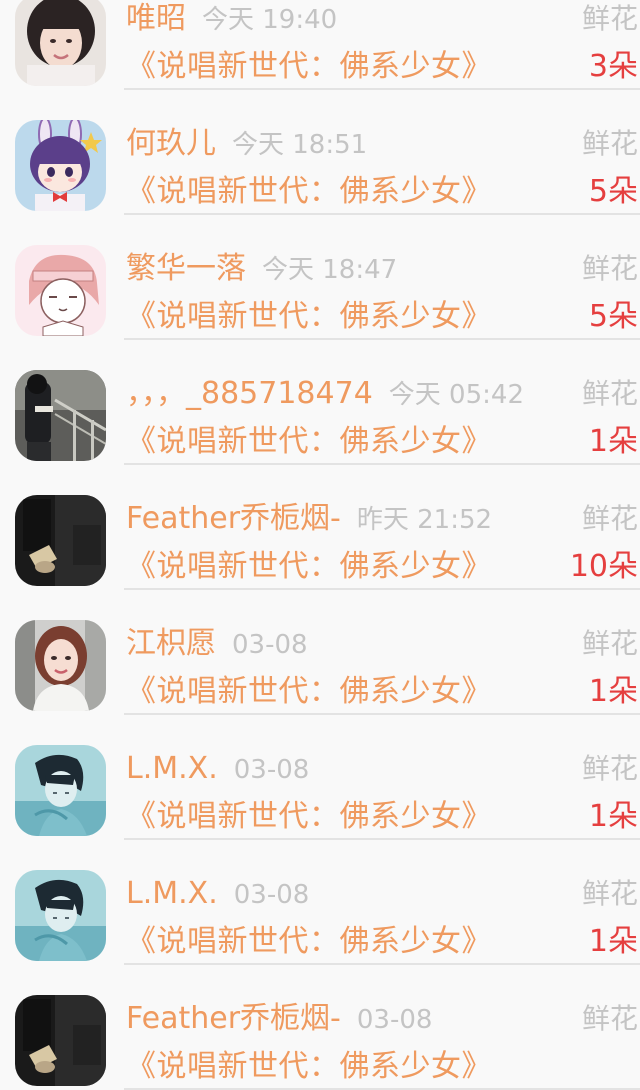 This screenshot has width=640, height=1090. I want to click on anime-bunny-girl-avatar, so click(60, 165).